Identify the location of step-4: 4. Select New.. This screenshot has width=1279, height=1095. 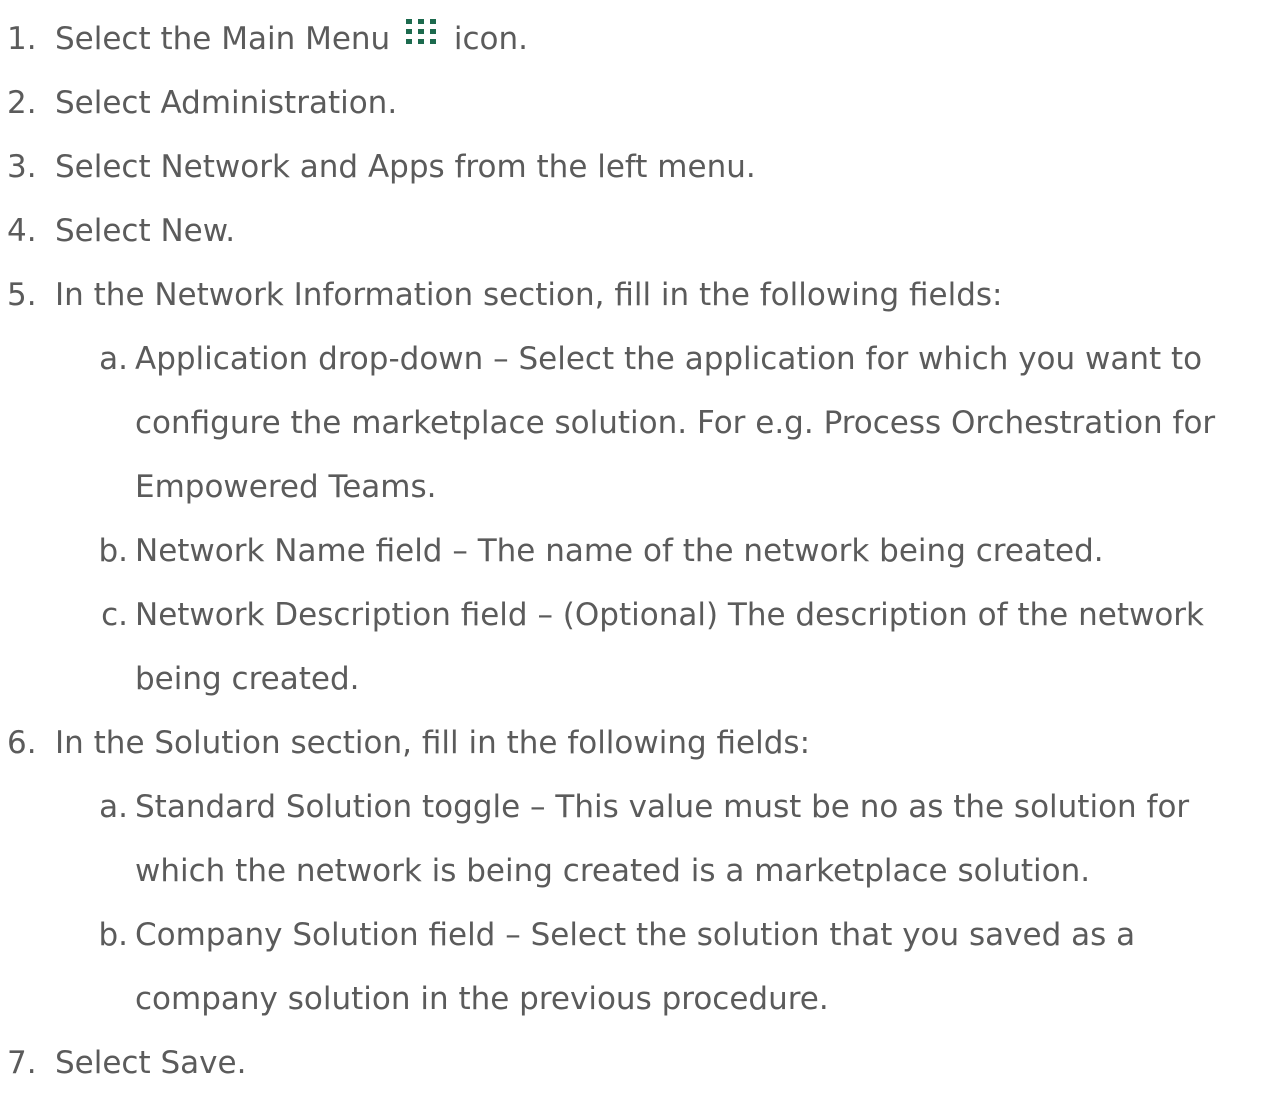
(639, 231).